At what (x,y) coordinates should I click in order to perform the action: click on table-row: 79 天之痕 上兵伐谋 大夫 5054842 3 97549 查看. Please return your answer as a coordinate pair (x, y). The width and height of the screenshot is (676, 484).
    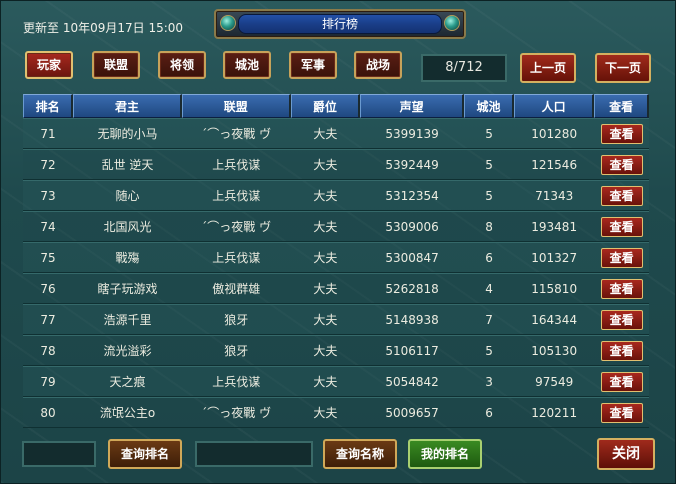
    Looking at the image, I should click on (336, 381).